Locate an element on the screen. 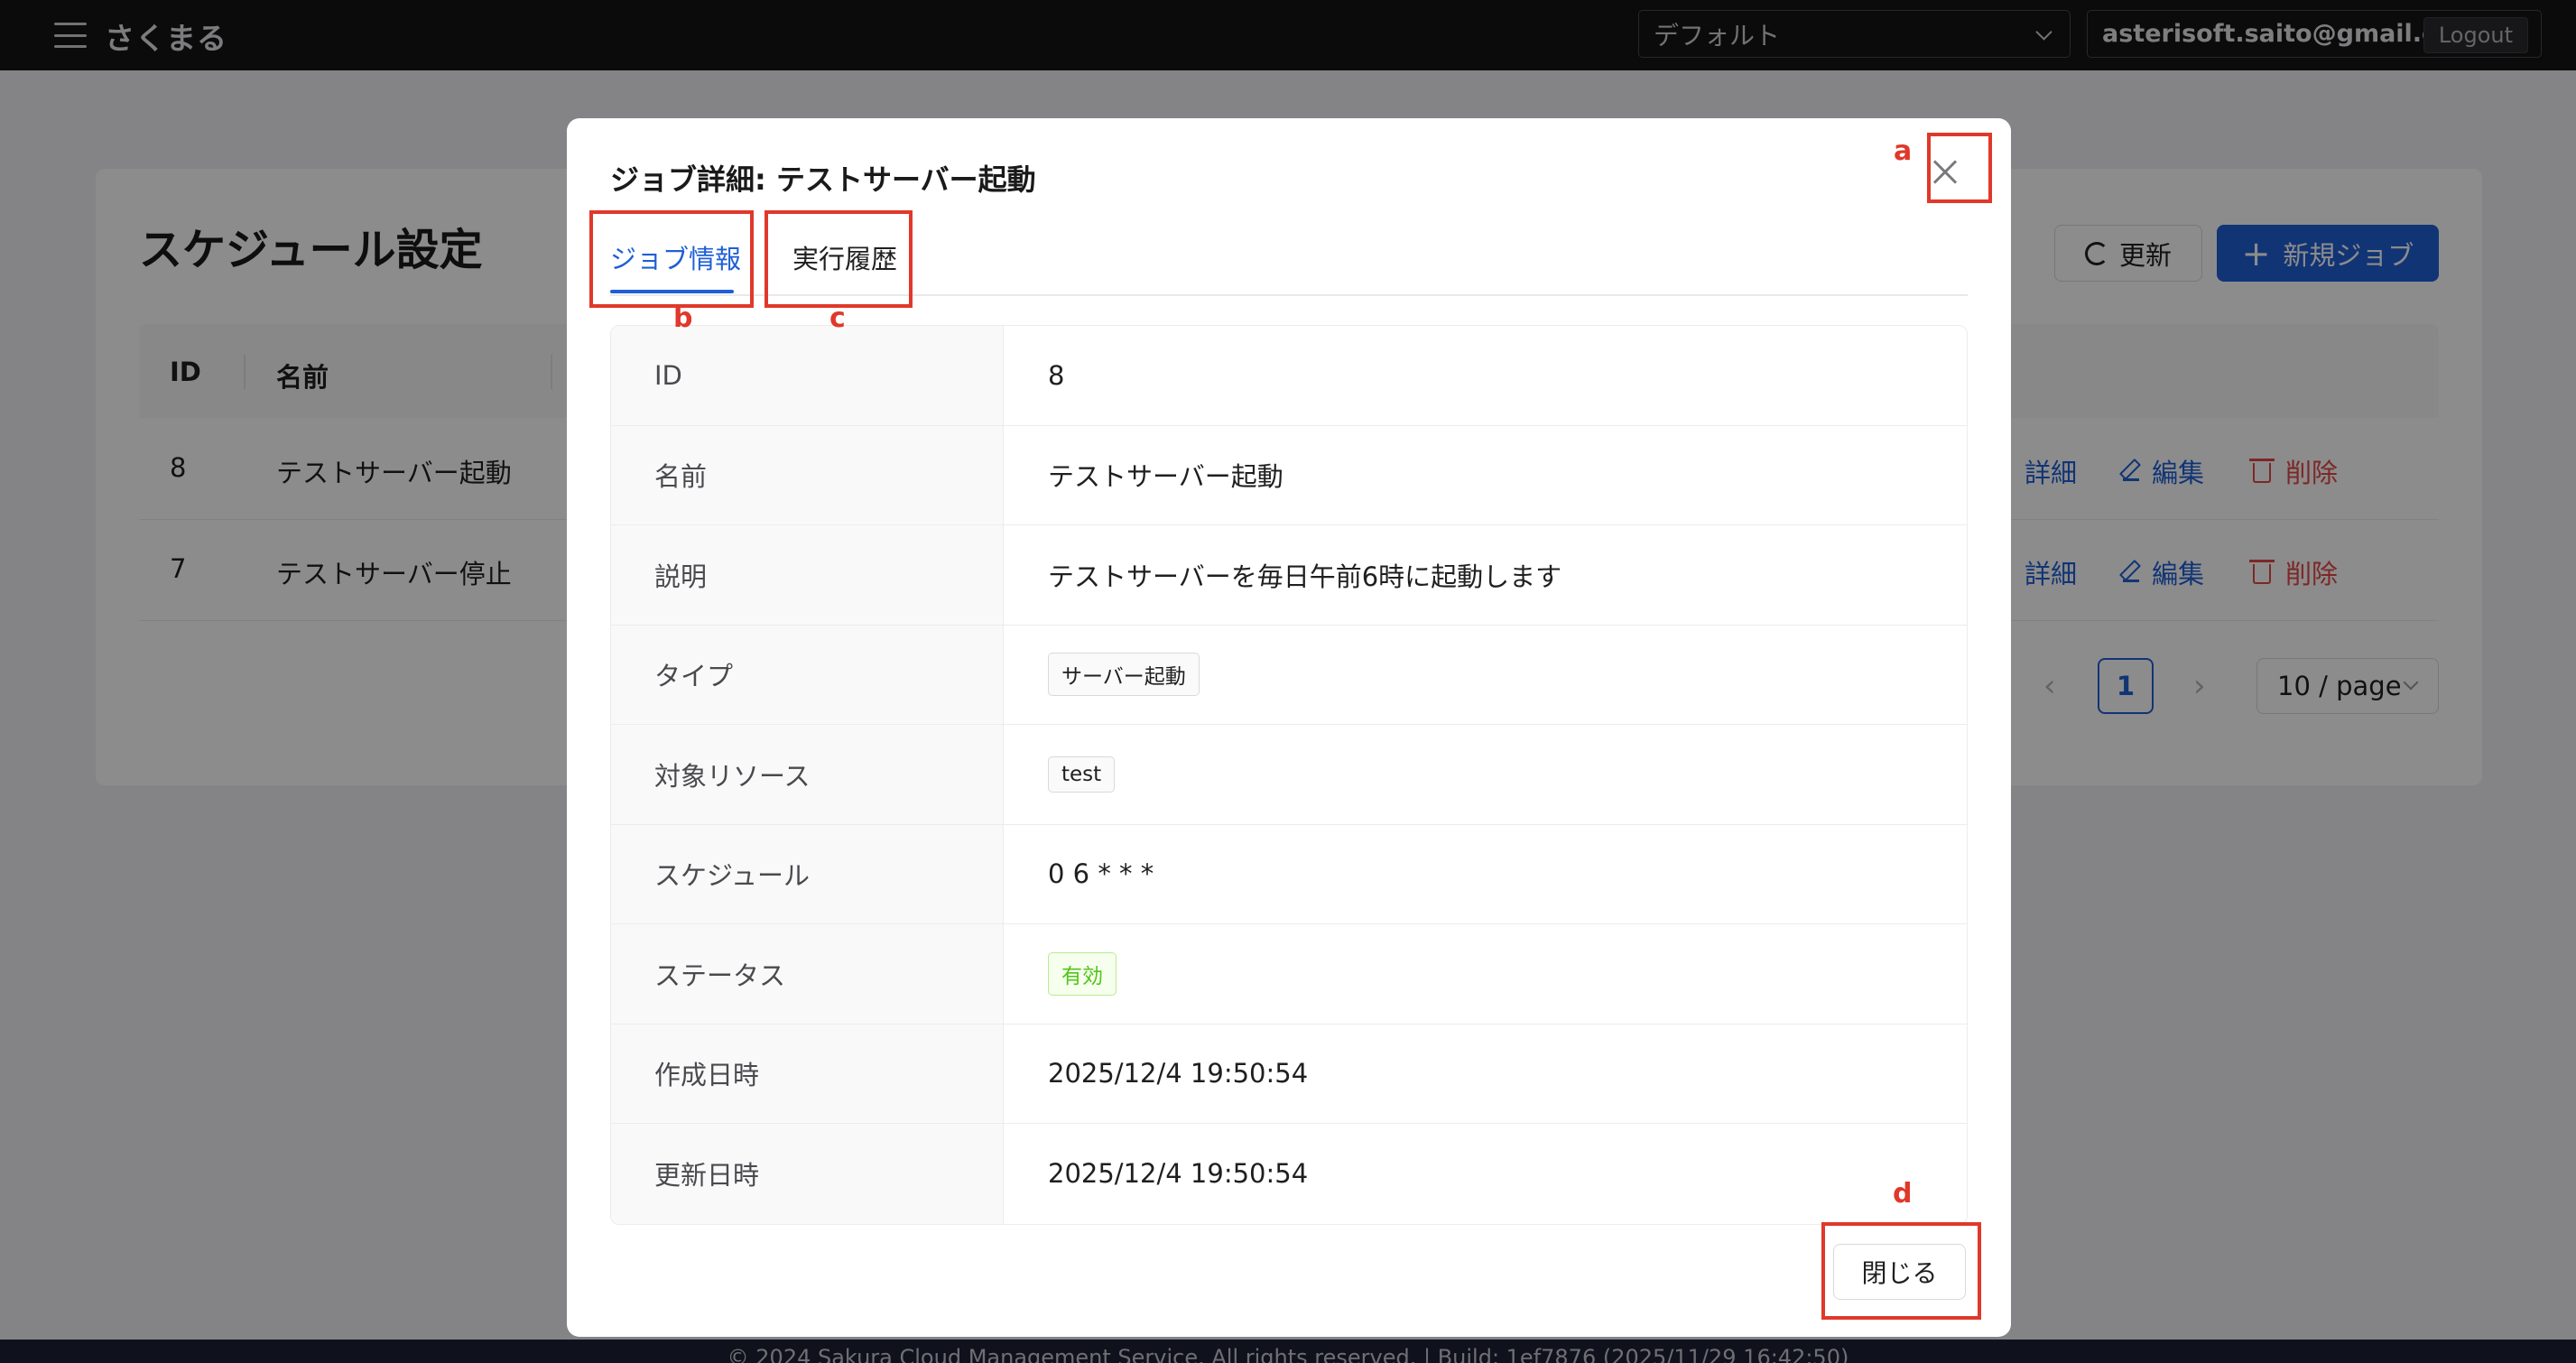  detail-row-updated-at: 更新日時 2025/12/4 19:50:54 is located at coordinates (1289, 1174).